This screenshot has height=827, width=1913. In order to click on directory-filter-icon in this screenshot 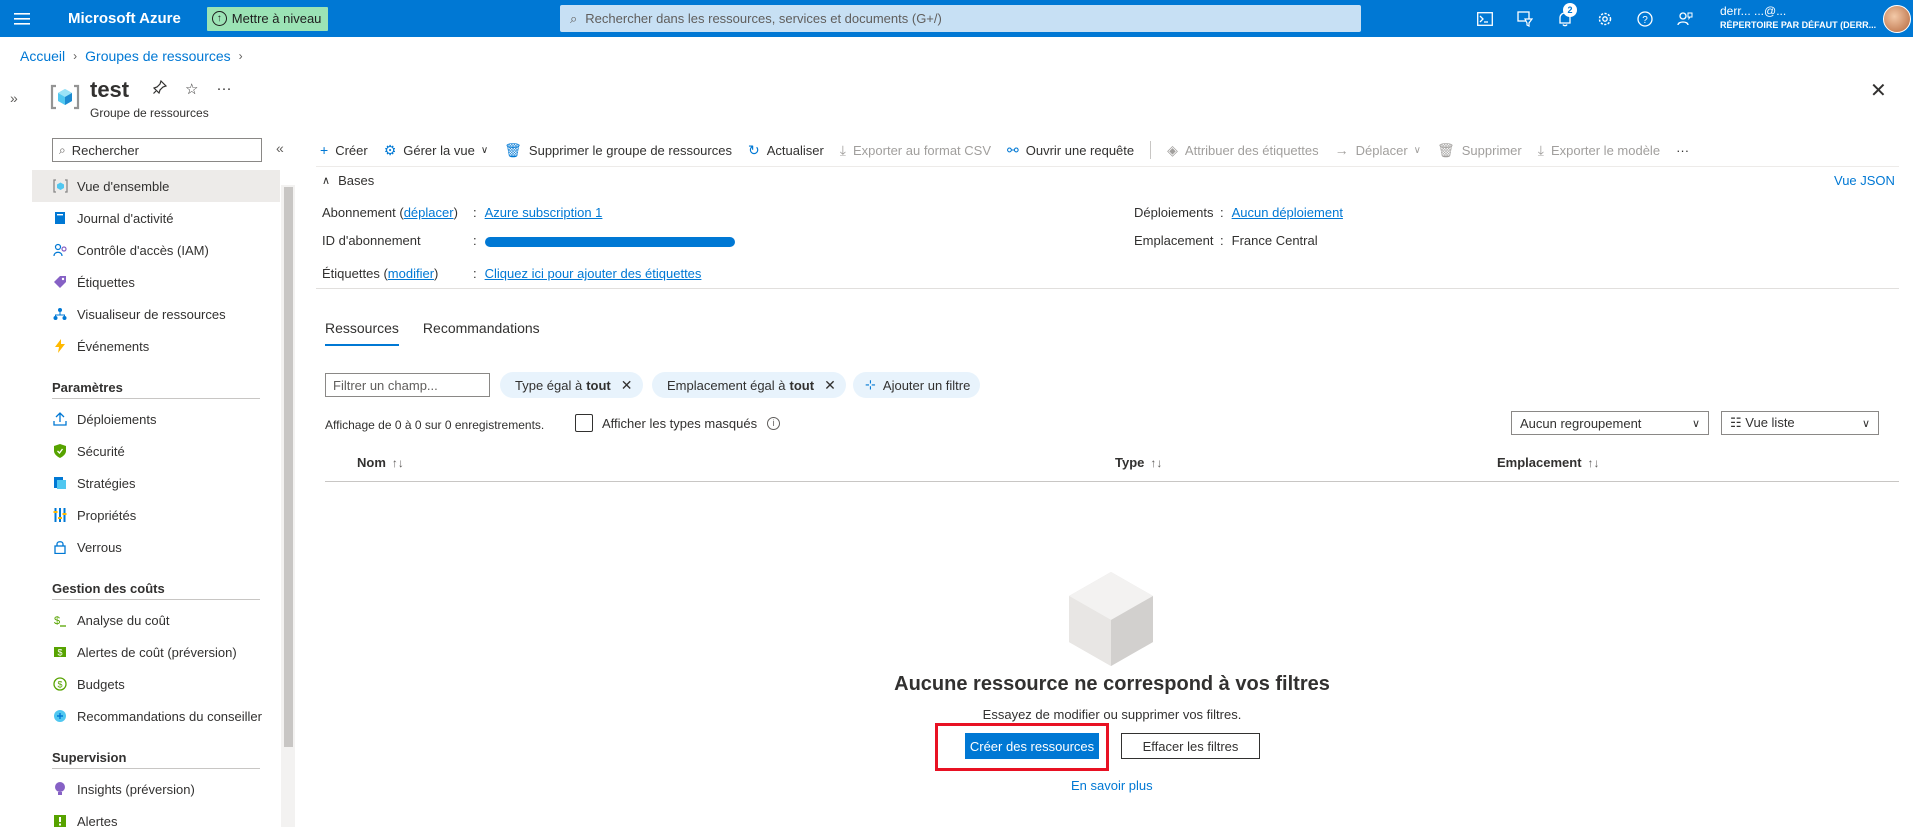, I will do `click(1525, 18)`.